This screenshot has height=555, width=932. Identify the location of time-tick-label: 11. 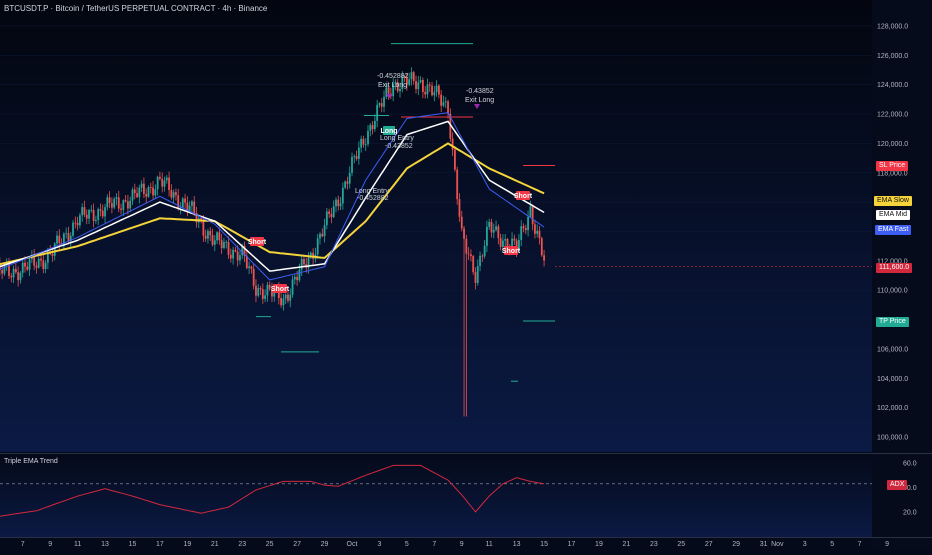
(489, 544).